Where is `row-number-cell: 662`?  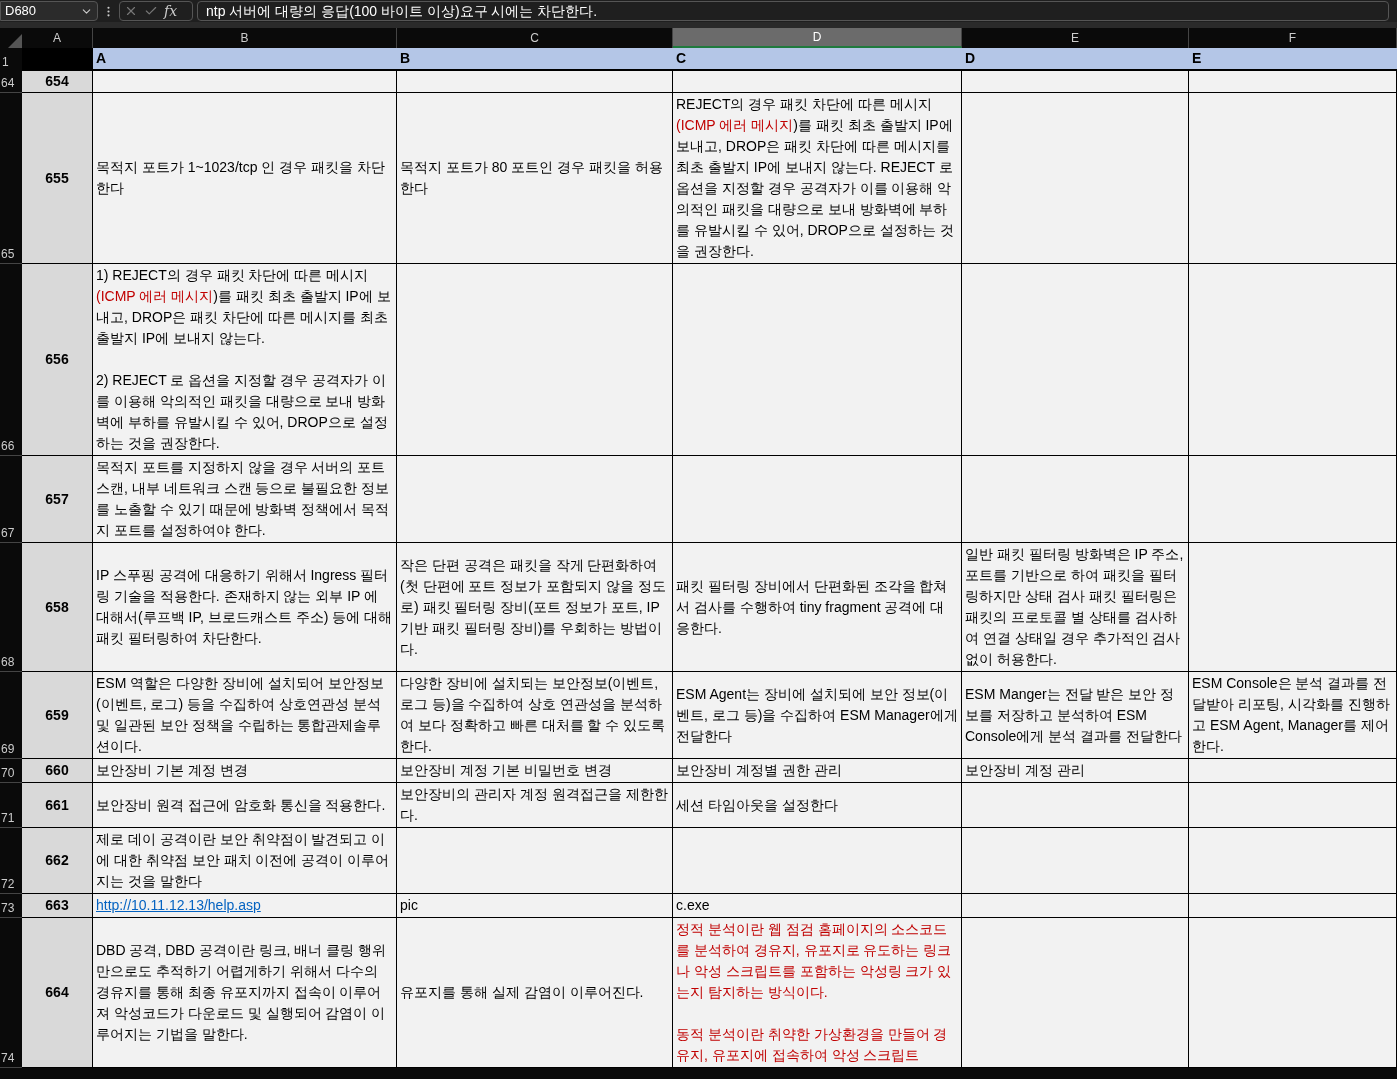 row-number-cell: 662 is located at coordinates (57, 861).